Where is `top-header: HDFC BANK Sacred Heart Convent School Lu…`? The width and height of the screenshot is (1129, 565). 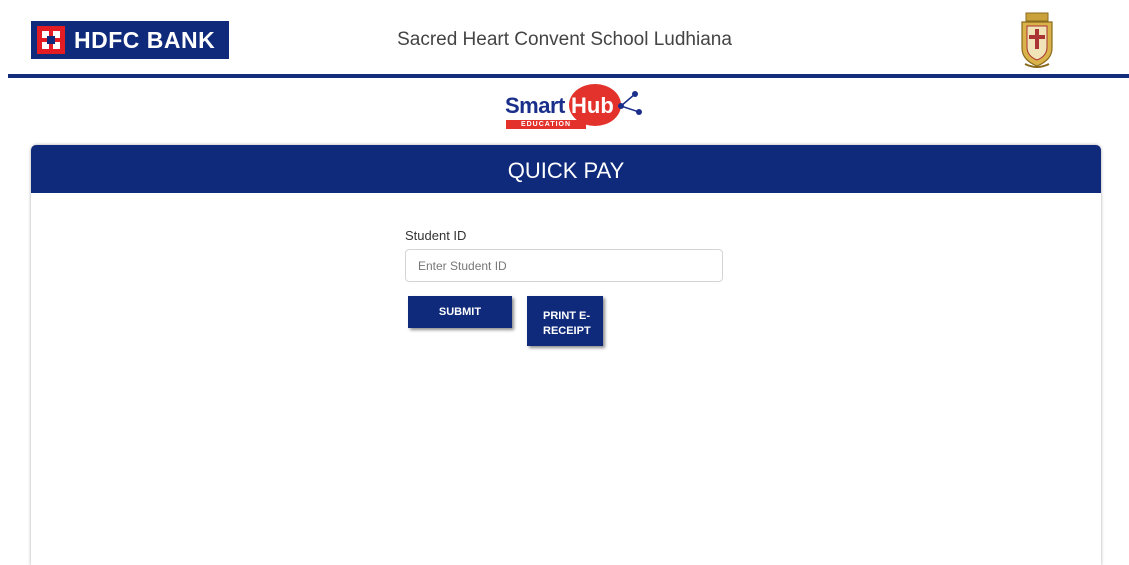
top-header: HDFC BANK Sacred Heart Convent School Lu… is located at coordinates (564, 39).